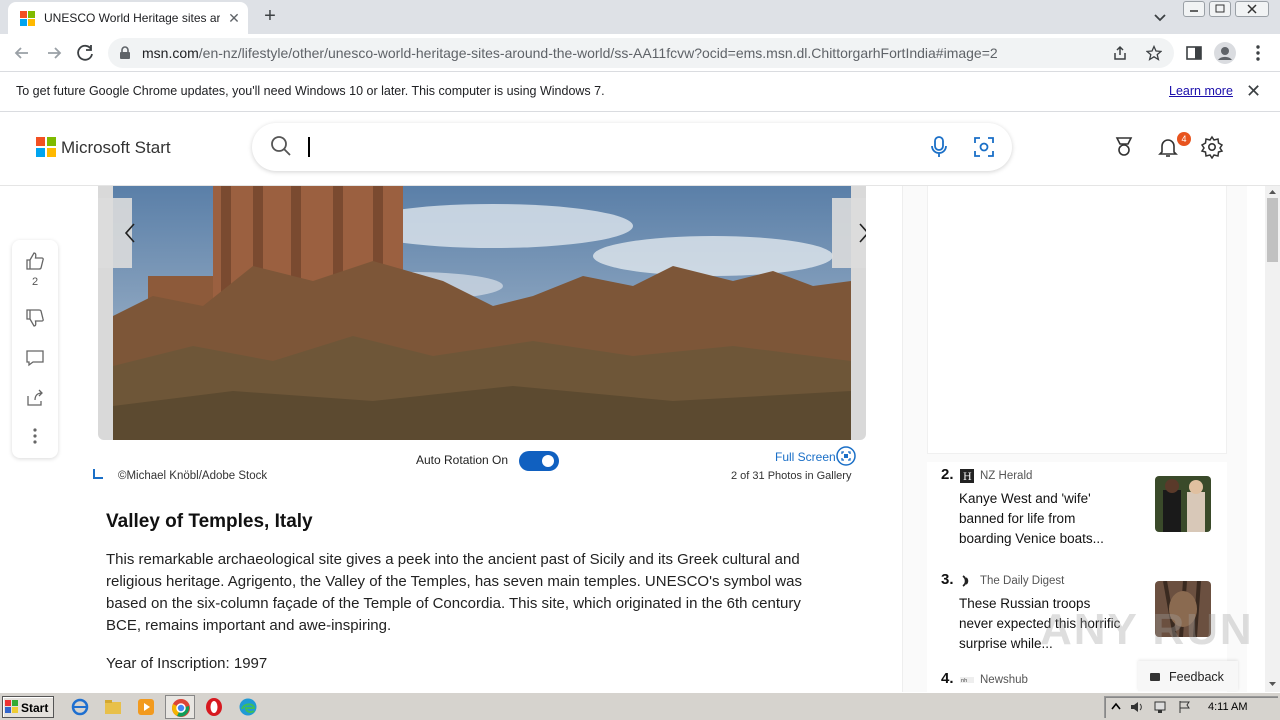 This screenshot has height=720, width=1280. I want to click on comment-icon, so click(35, 358).